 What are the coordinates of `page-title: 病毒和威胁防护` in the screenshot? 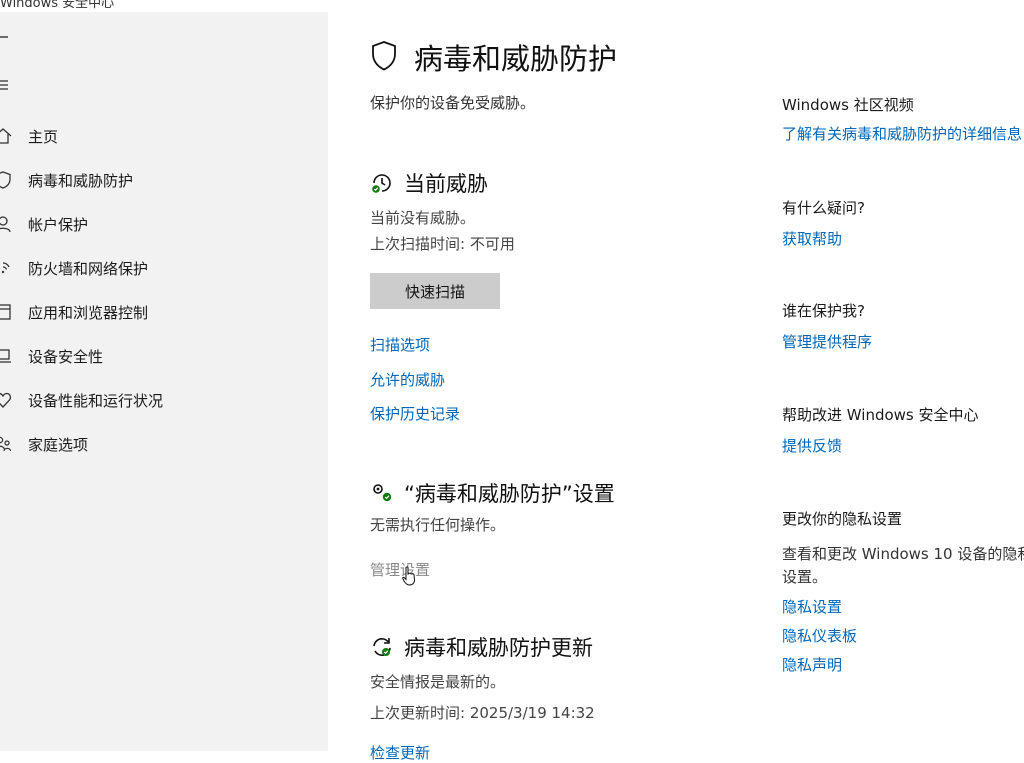 It's located at (516, 59).